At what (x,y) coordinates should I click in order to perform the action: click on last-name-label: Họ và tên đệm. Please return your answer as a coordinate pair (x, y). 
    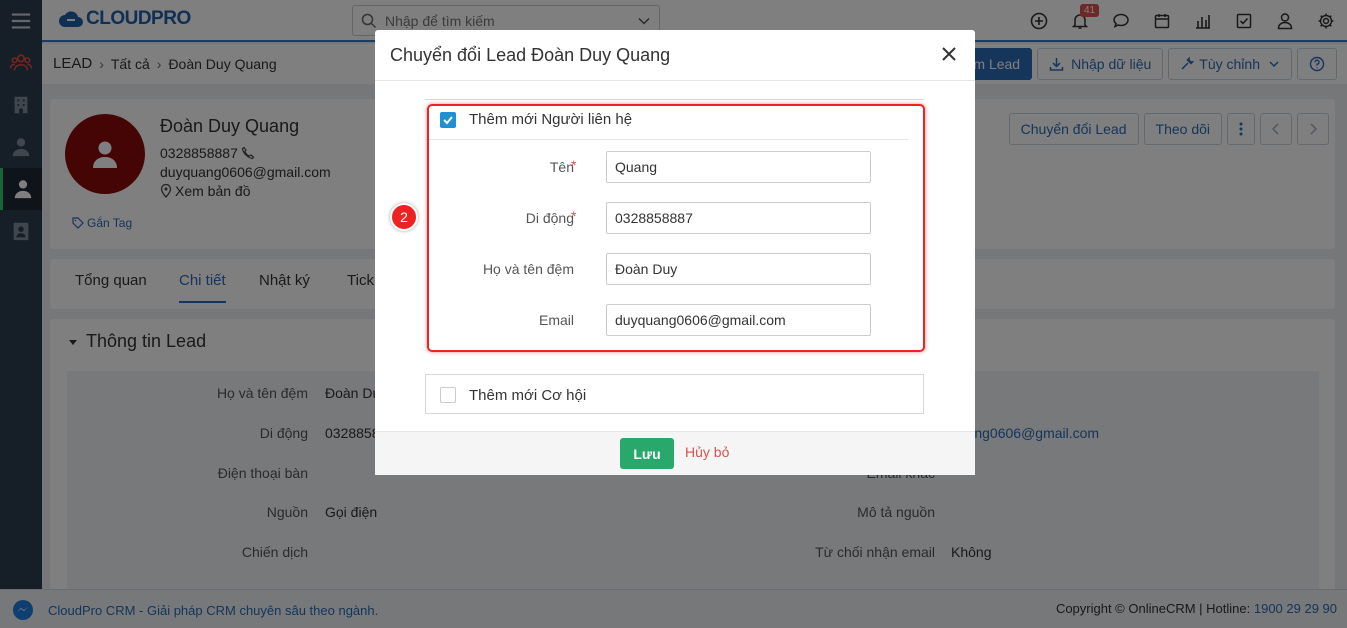
    Looking at the image, I should click on (528, 269).